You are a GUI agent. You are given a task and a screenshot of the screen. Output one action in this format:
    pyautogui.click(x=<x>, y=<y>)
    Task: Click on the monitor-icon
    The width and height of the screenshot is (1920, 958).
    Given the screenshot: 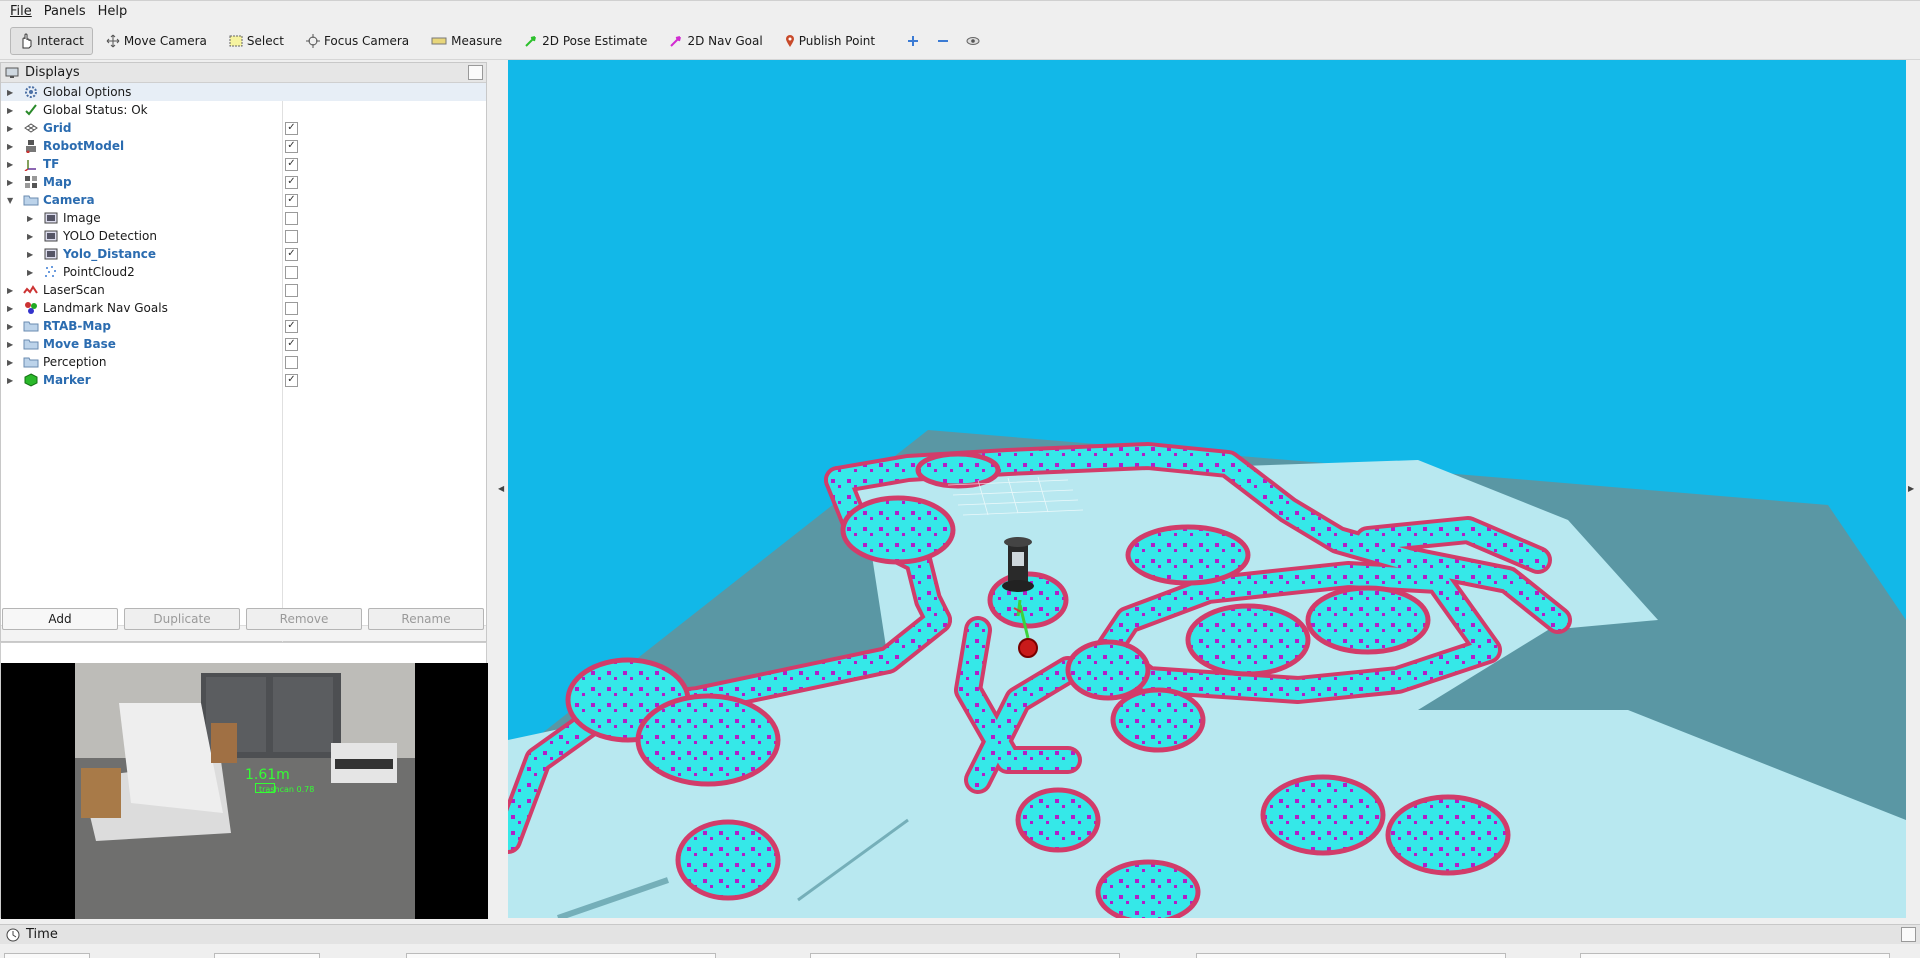 What is the action you would take?
    pyautogui.click(x=12, y=72)
    